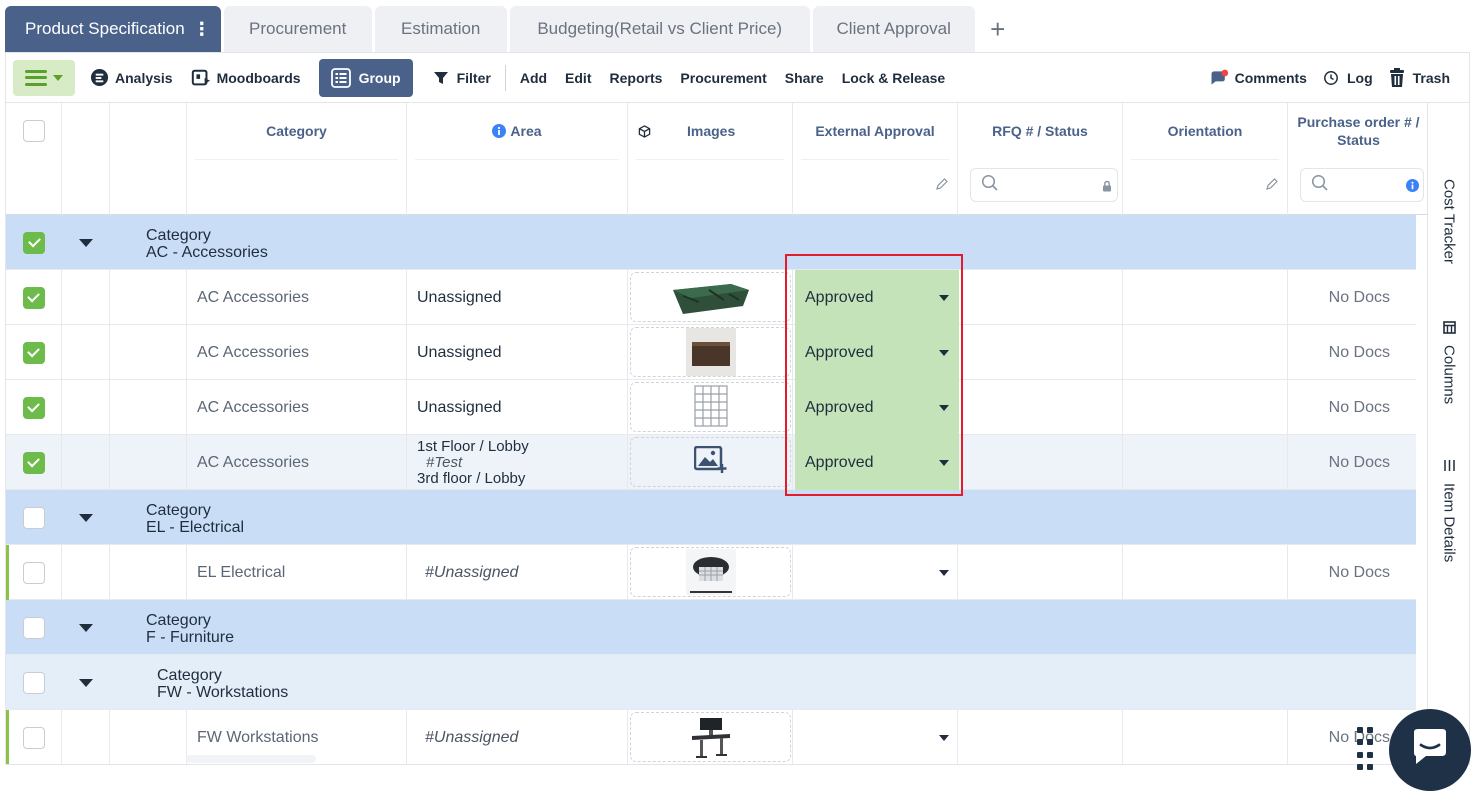  Describe the element at coordinates (1362, 185) in the screenshot. I see `po-search-input` at that location.